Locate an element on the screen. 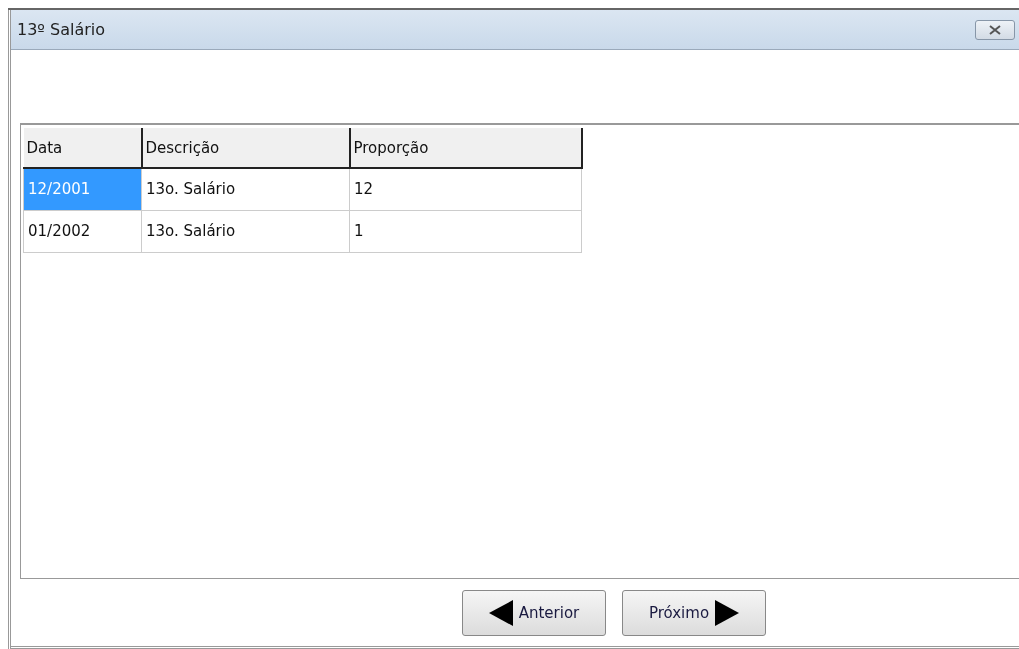  left-arrow-icon is located at coordinates (500, 612).